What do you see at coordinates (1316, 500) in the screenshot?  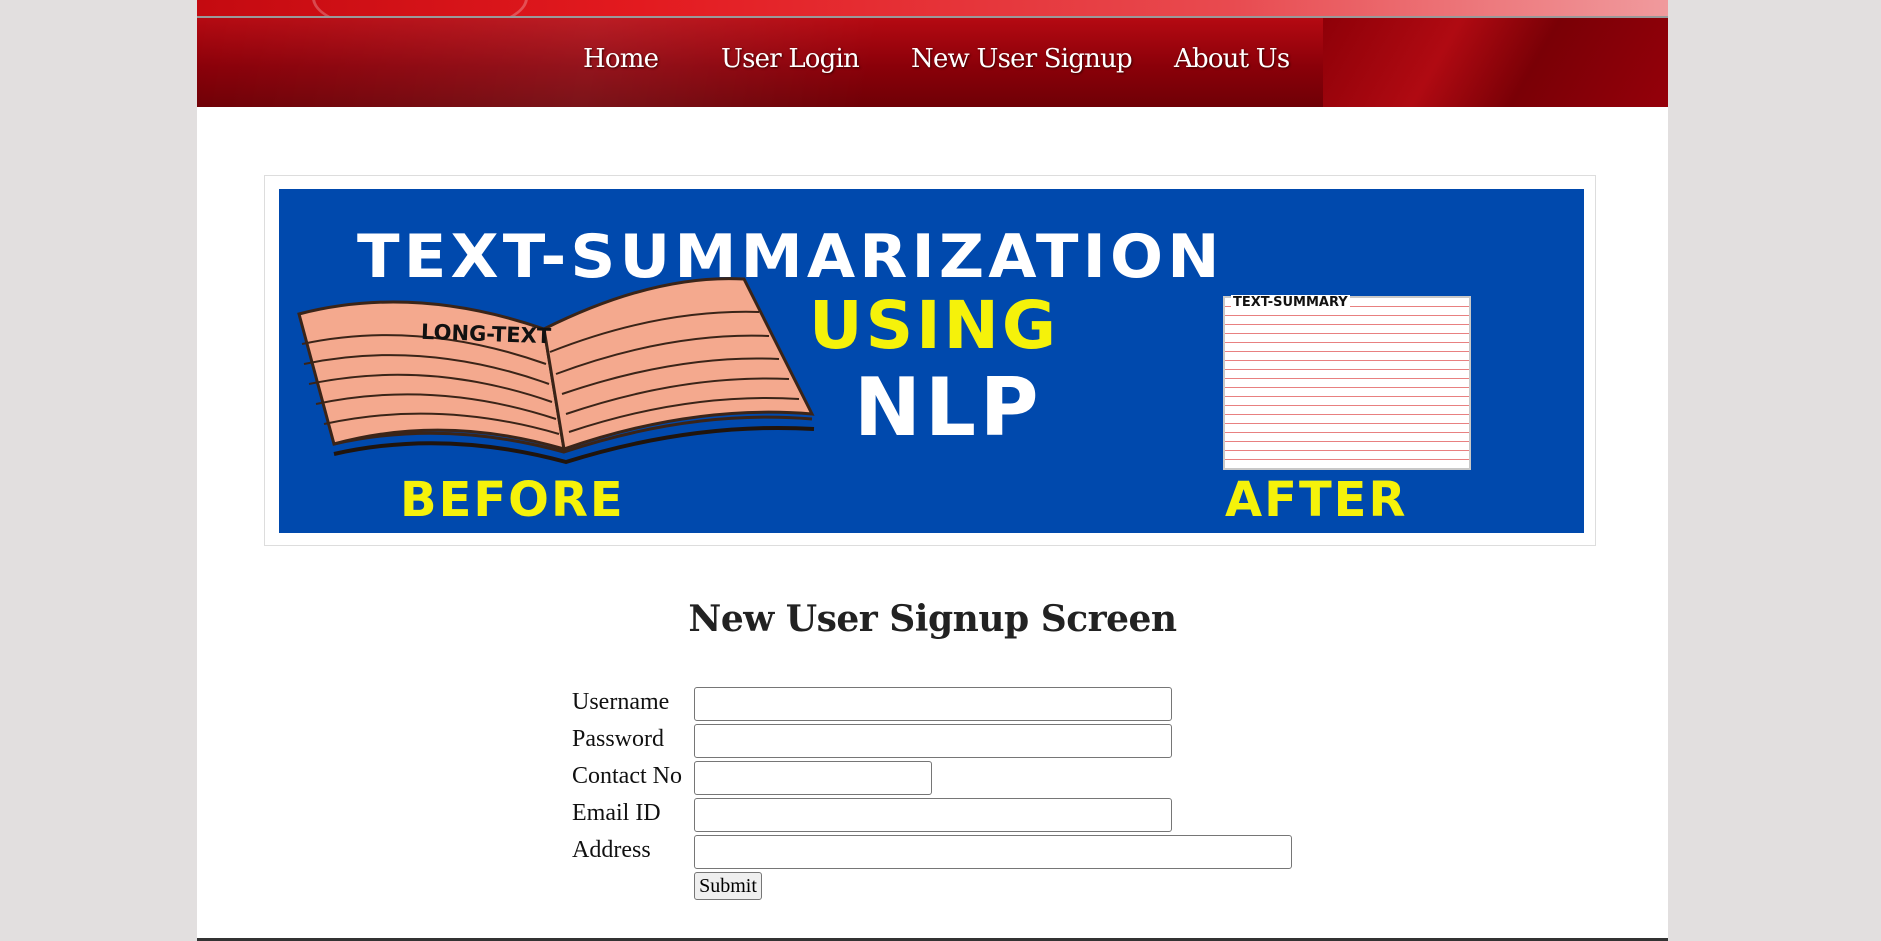 I see `banner-after-text: AFTER` at bounding box center [1316, 500].